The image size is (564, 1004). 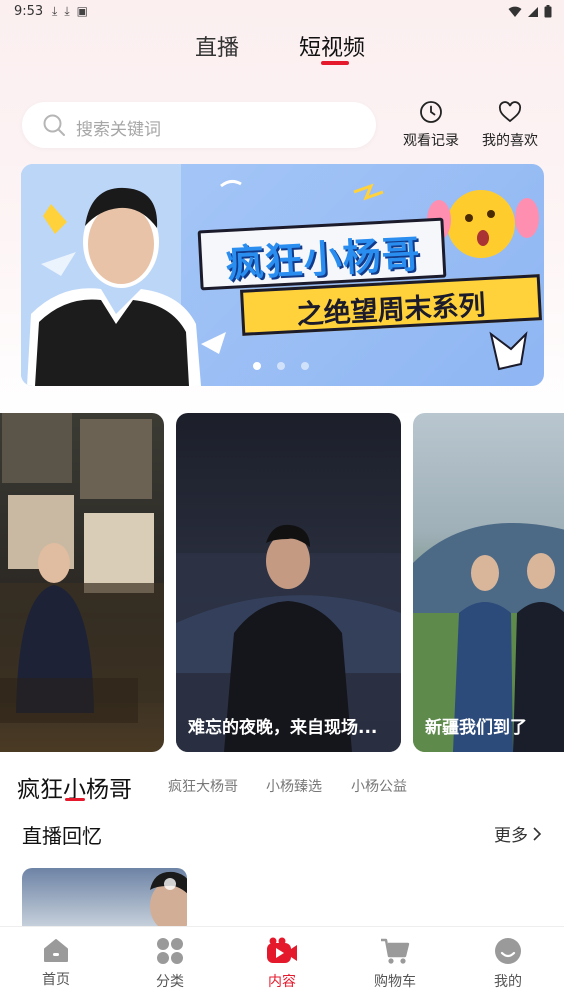 I want to click on category-tab: 疯狂大杨哥, so click(x=203, y=786).